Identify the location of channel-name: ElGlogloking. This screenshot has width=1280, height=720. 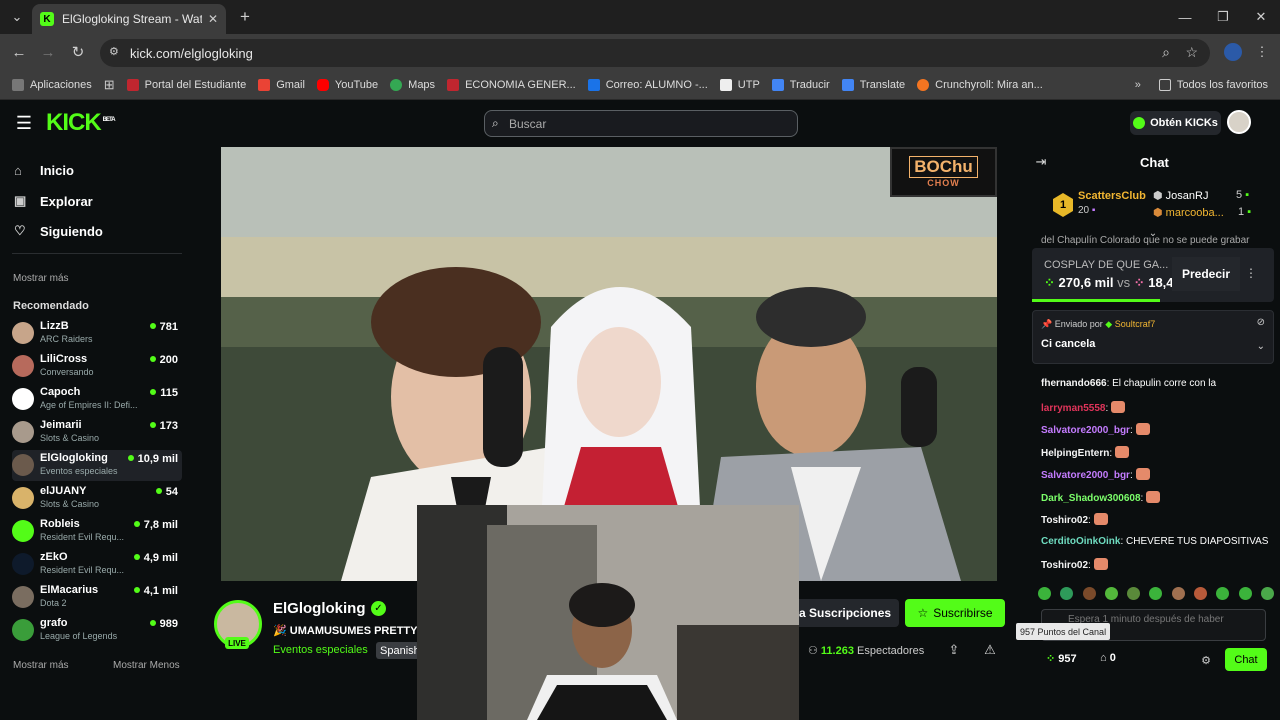
(319, 608).